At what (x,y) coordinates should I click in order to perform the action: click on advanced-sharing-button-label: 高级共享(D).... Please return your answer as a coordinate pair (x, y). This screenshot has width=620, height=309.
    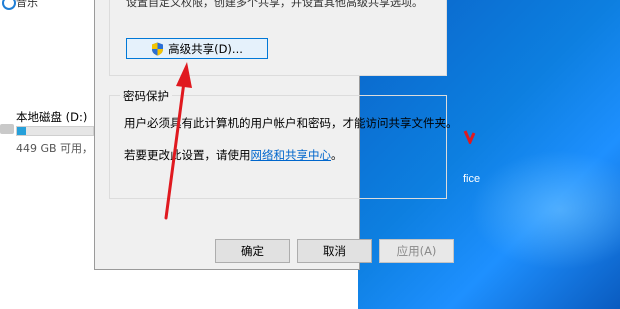
    Looking at the image, I should click on (205, 48).